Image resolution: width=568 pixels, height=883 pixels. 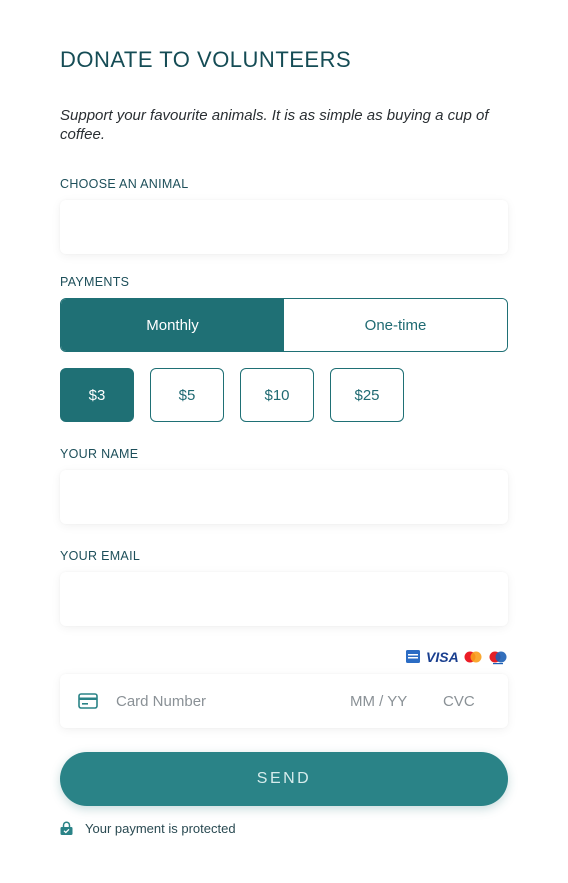 I want to click on amex-icon, so click(x=413, y=656).